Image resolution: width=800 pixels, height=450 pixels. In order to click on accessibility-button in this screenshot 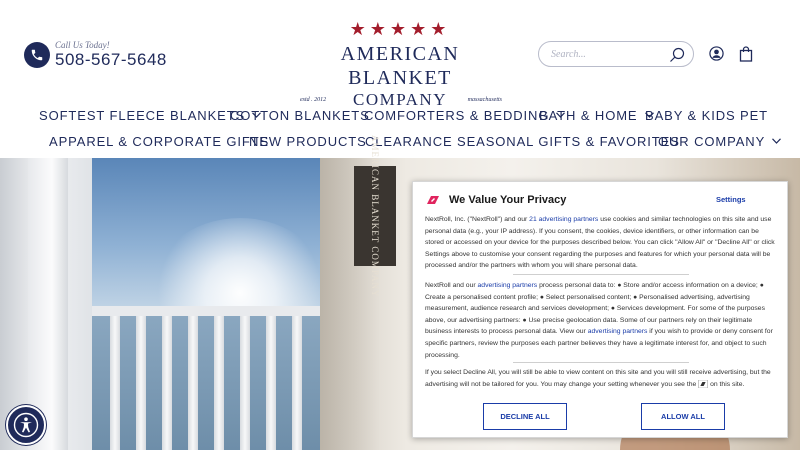, I will do `click(26, 425)`.